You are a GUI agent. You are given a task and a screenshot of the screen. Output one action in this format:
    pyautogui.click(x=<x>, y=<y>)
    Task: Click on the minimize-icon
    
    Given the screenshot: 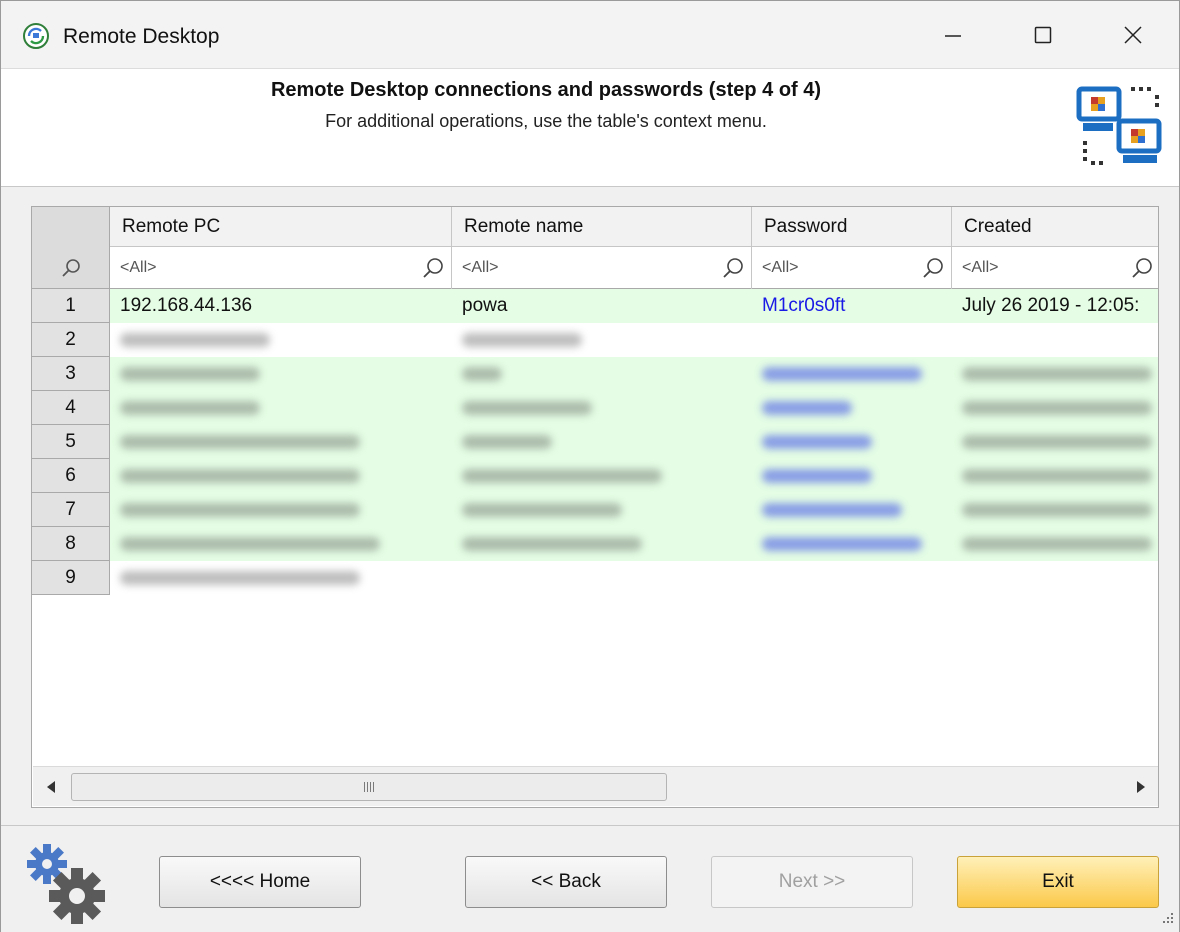 What is the action you would take?
    pyautogui.click(x=953, y=36)
    